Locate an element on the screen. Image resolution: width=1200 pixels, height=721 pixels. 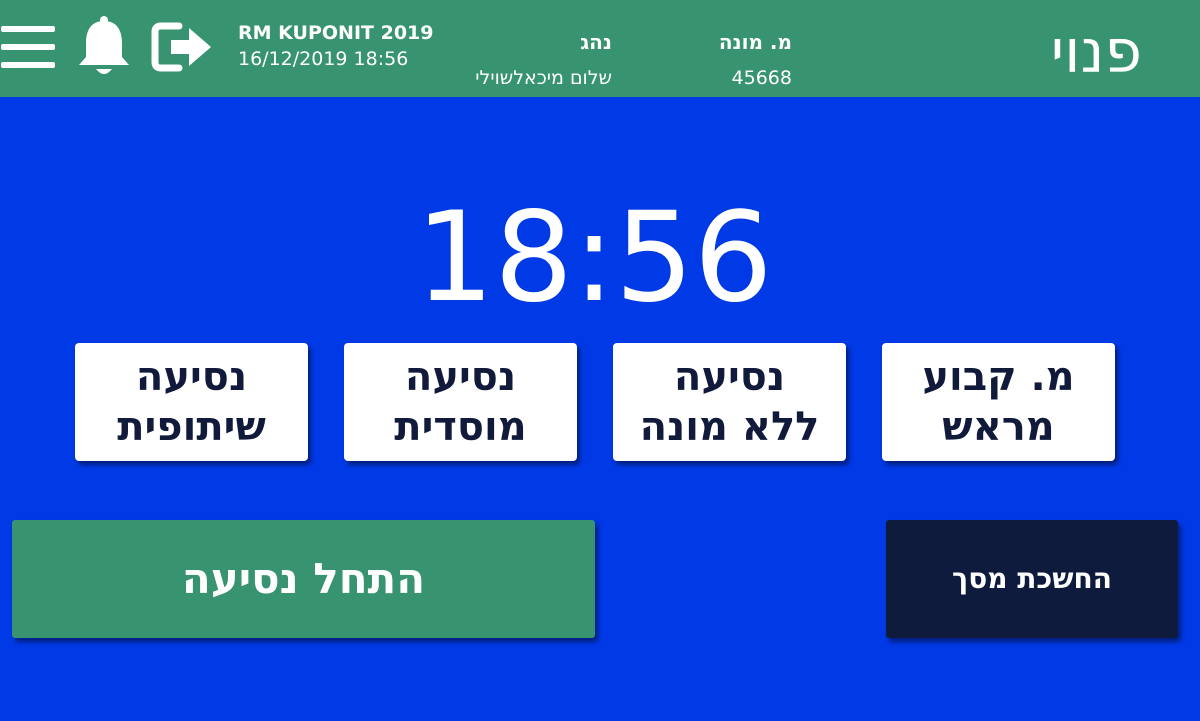
no-meter-trip-button: נסיעה ללא מונה is located at coordinates (729, 402).